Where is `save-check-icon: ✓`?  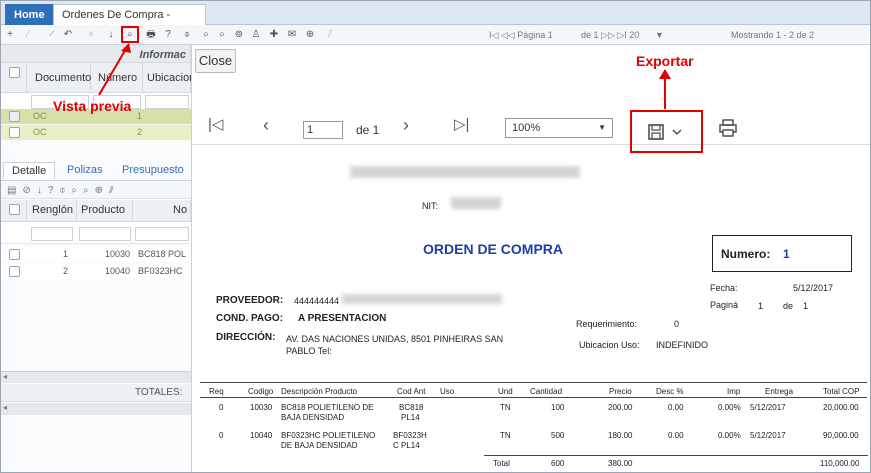 save-check-icon: ✓ is located at coordinates (52, 34).